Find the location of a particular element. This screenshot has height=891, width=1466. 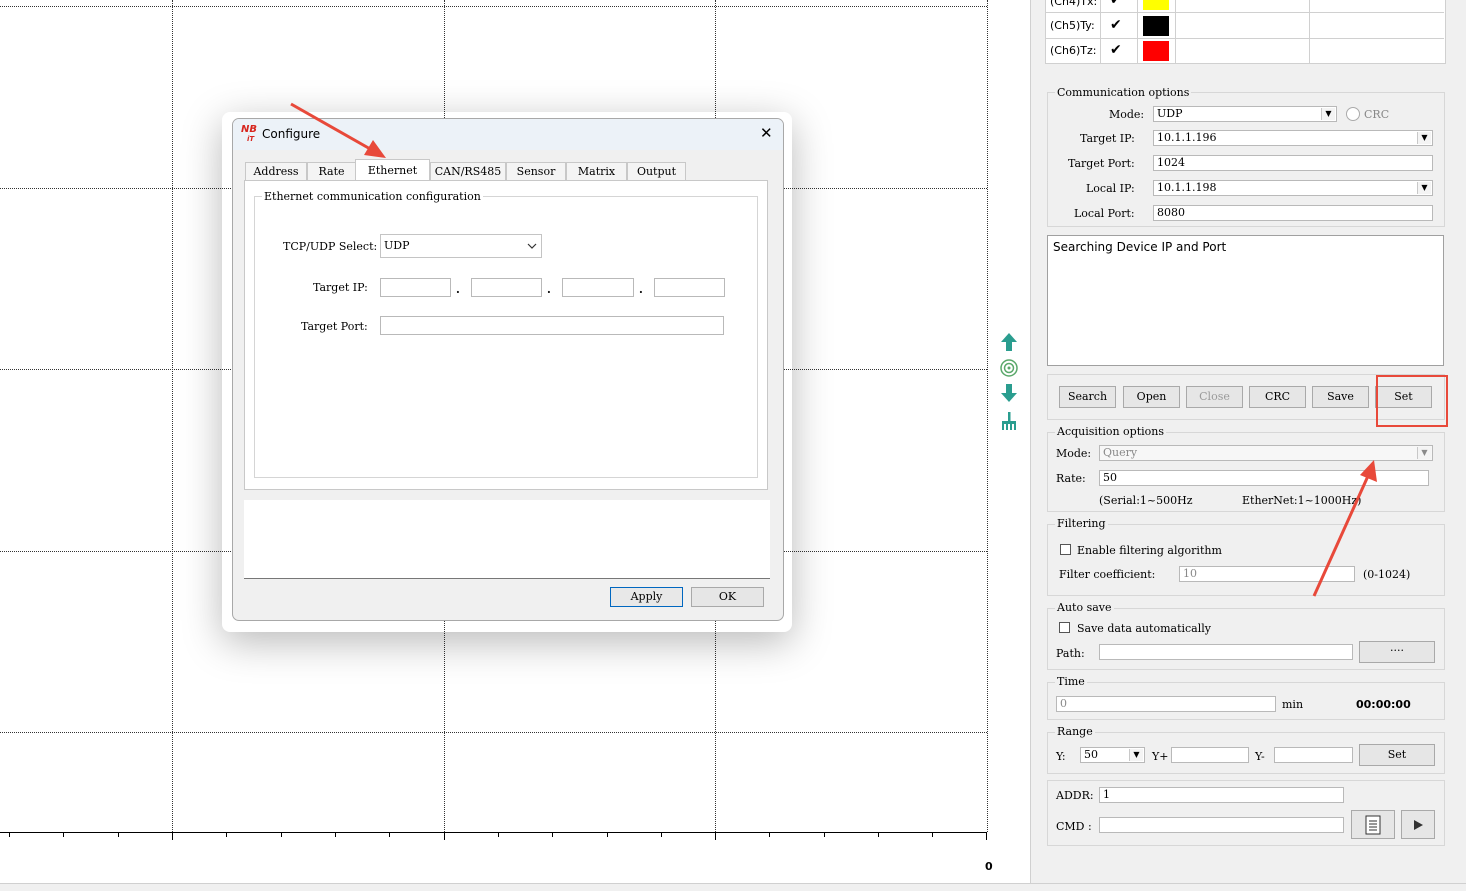

annotation-arrowhead is located at coordinates (1368, 471).